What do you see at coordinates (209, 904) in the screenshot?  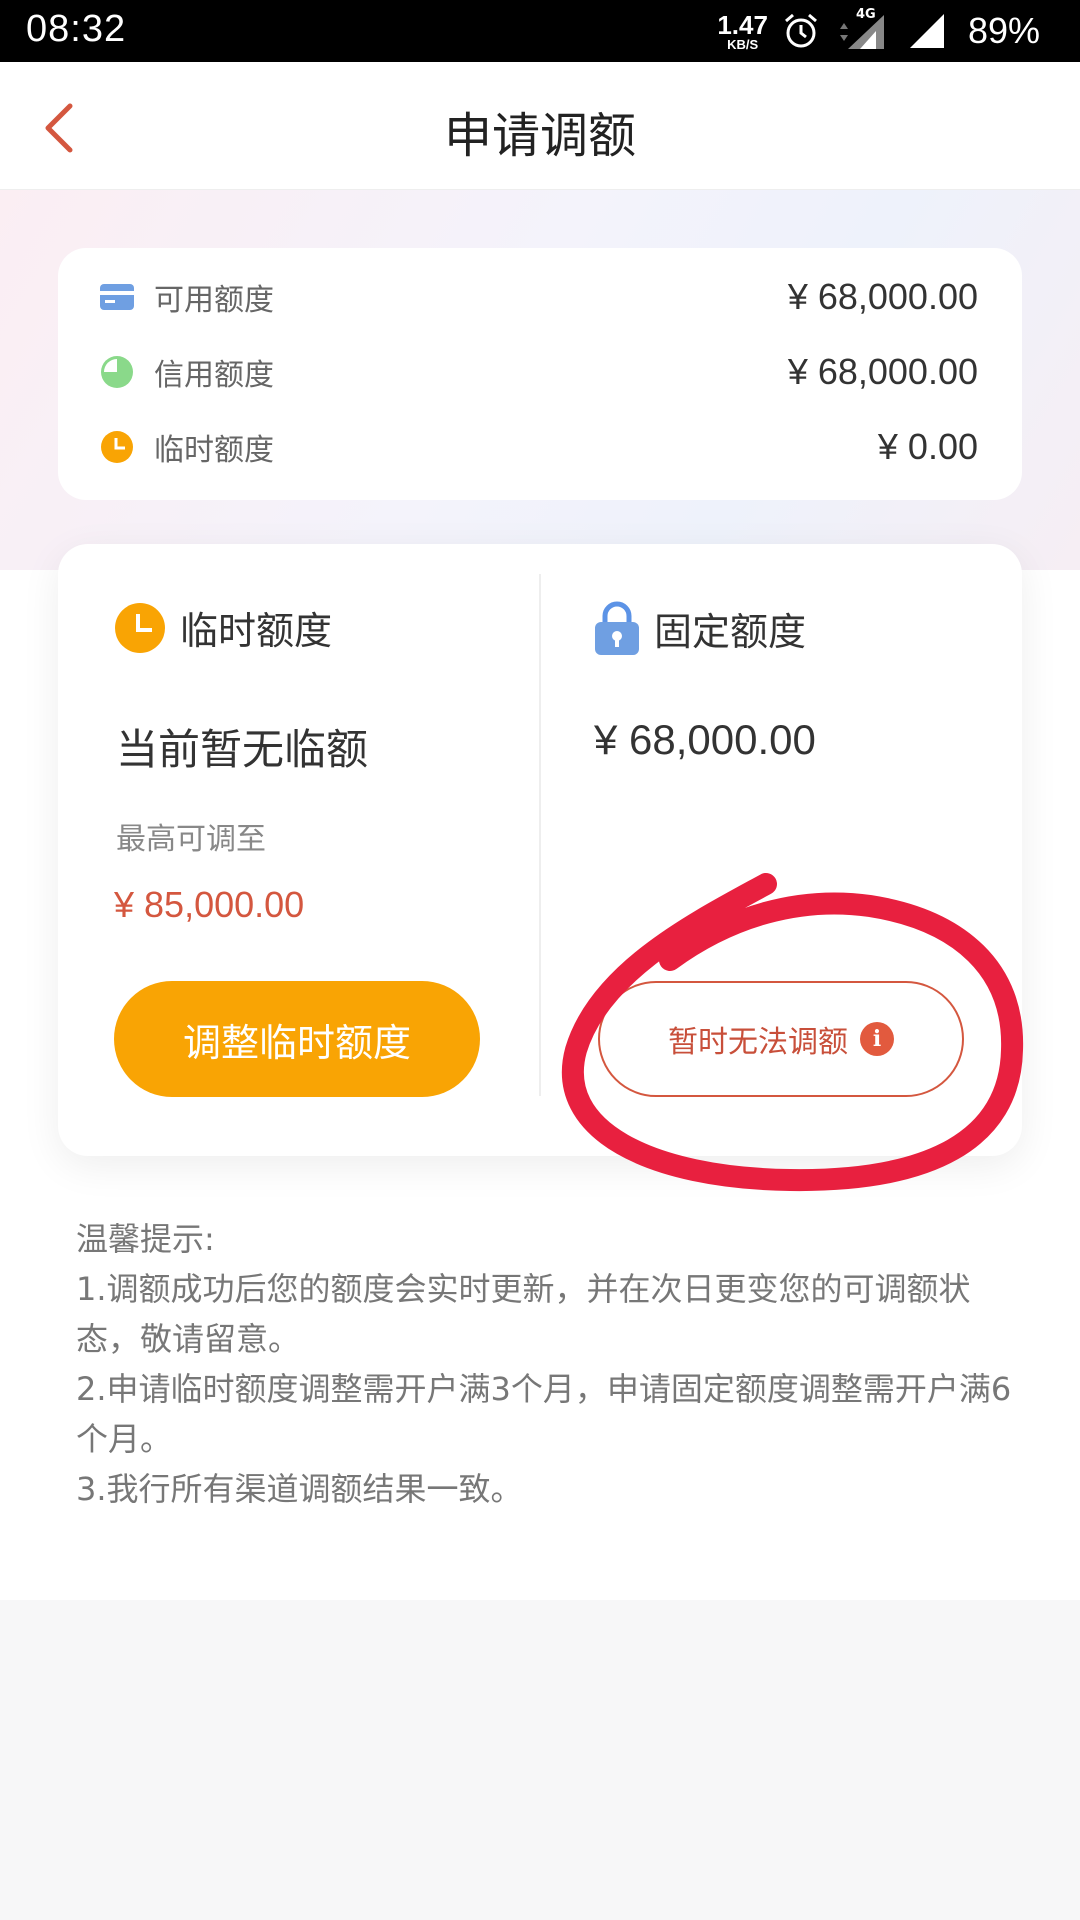 I see `temporary-max-value: ¥ 85,000.00` at bounding box center [209, 904].